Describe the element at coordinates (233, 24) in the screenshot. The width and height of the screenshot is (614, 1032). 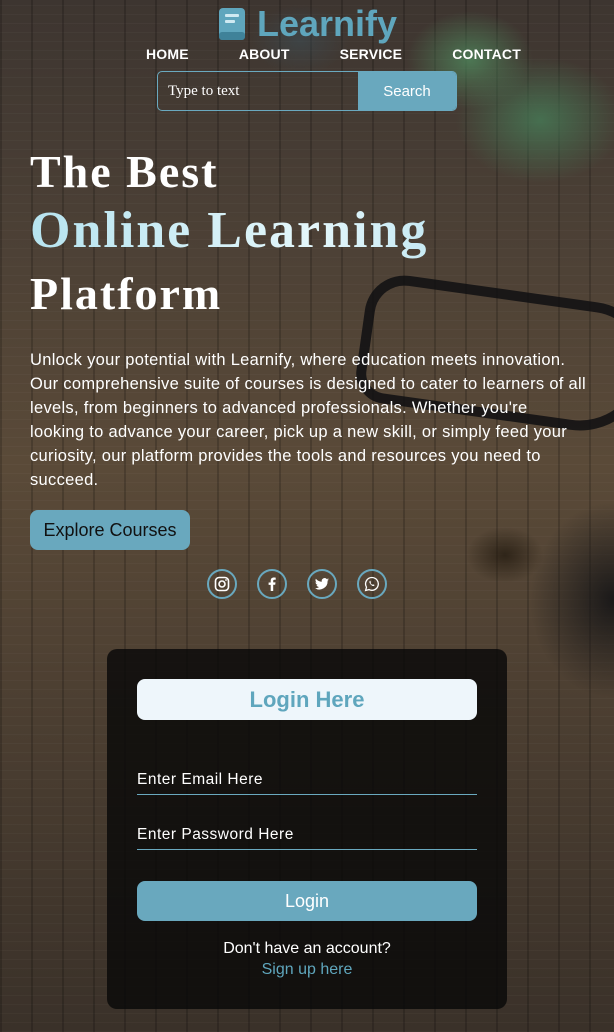
I see `book-icon` at that location.